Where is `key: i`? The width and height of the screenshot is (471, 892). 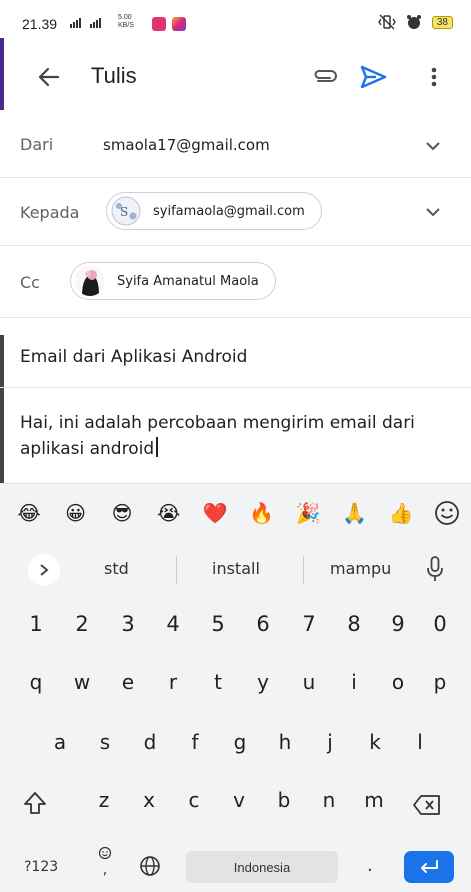 key: i is located at coordinates (354, 682).